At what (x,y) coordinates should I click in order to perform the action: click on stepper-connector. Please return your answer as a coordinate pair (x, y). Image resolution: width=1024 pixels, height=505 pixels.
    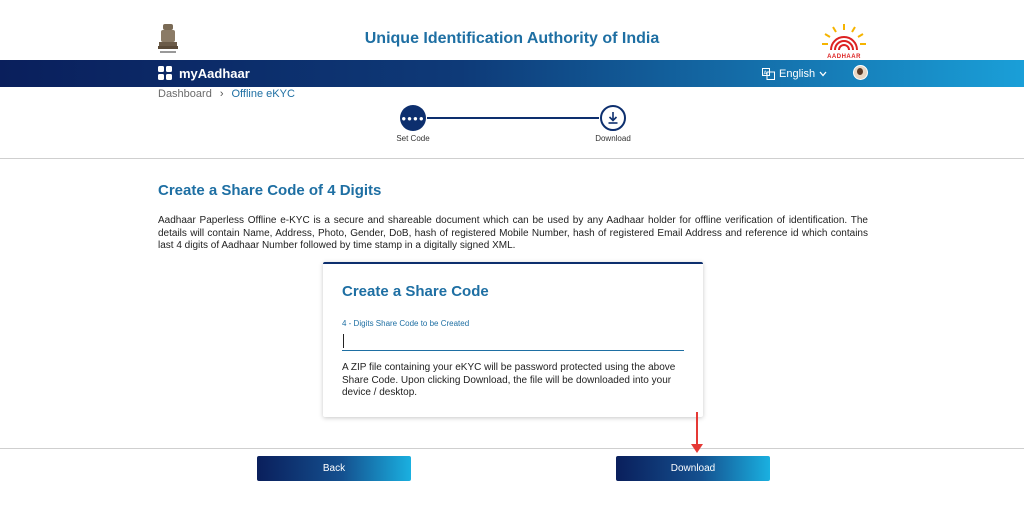
    Looking at the image, I should click on (513, 118).